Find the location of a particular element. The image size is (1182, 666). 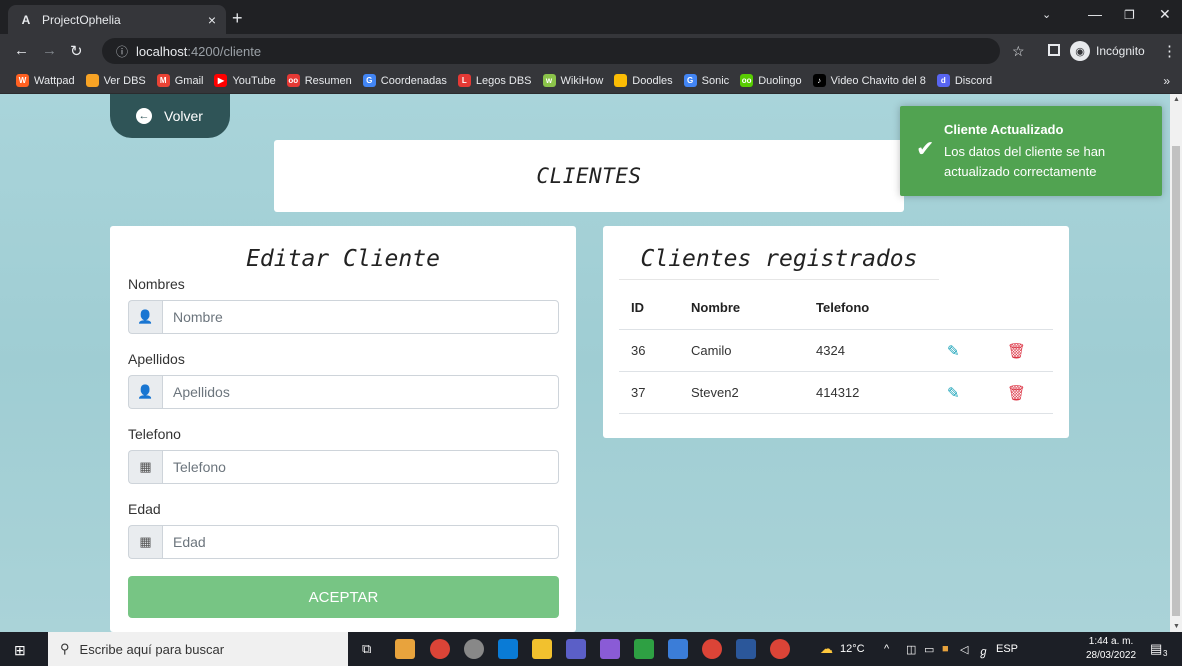

forward-arrow-icon: → is located at coordinates (49, 50).